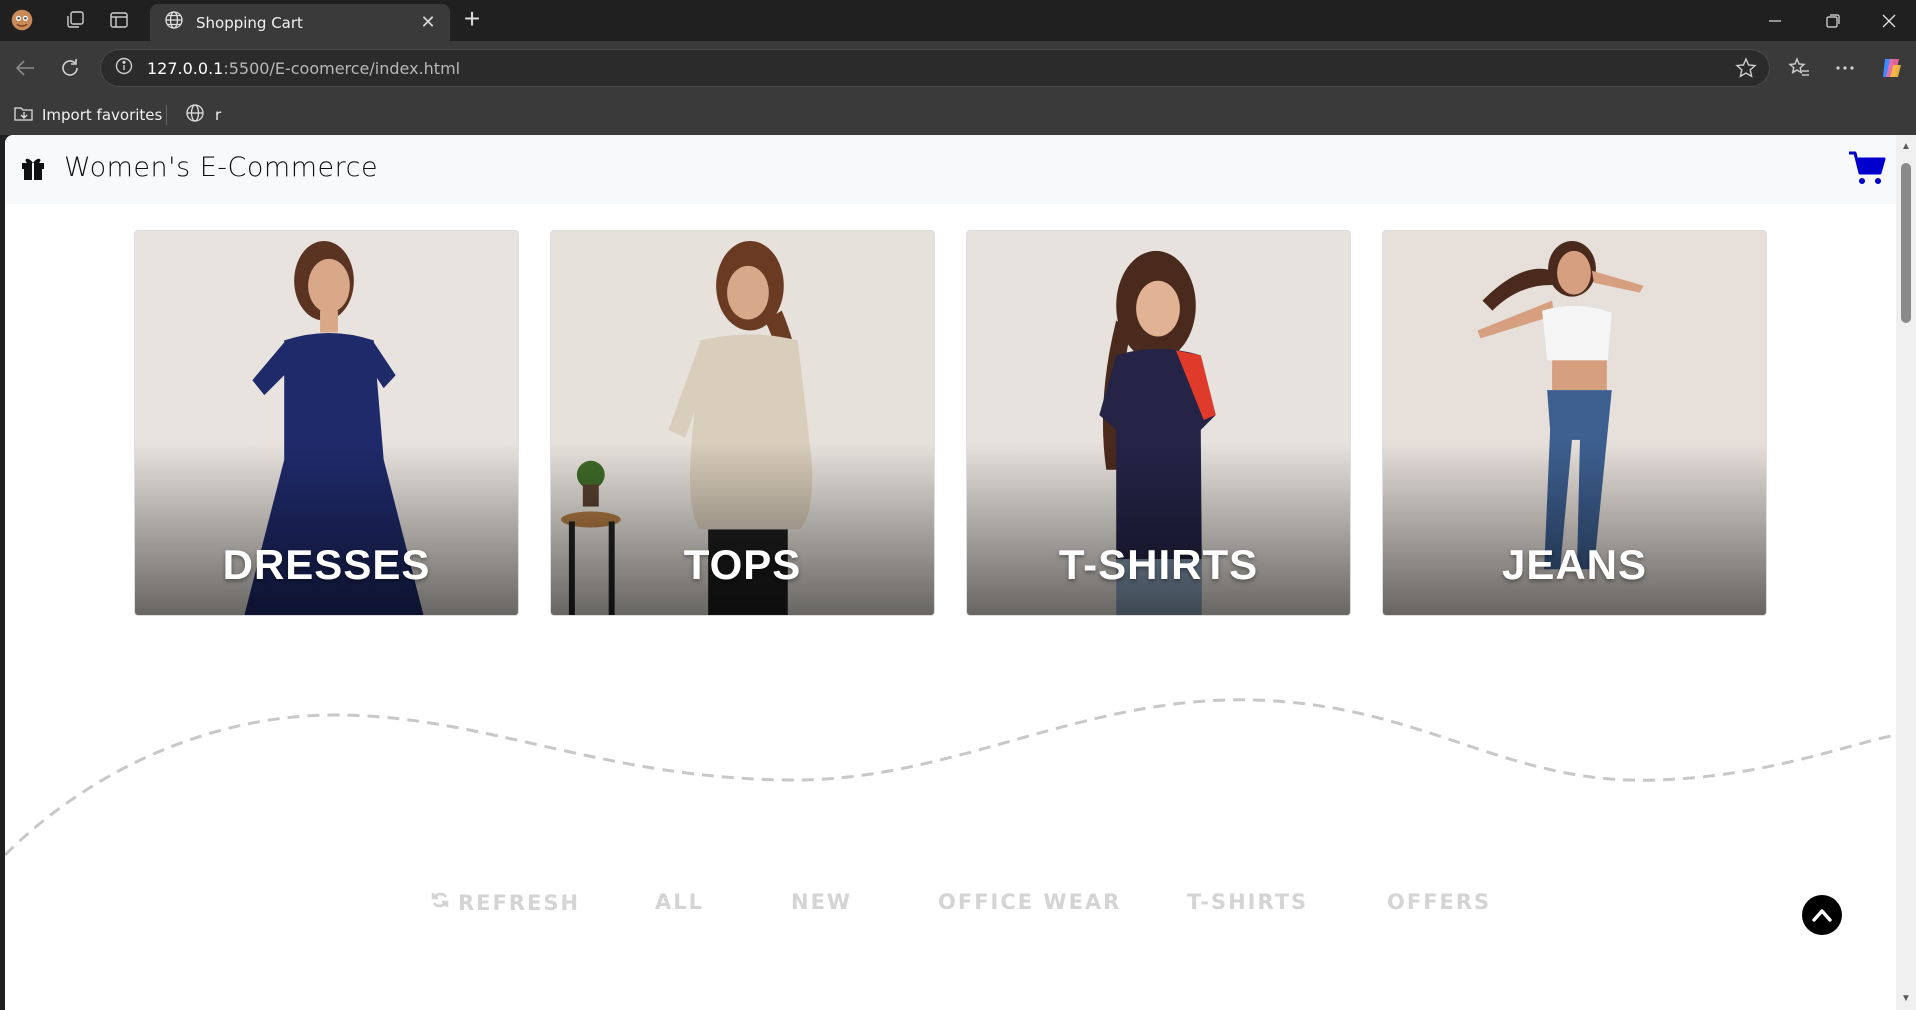 The width and height of the screenshot is (1916, 1010). I want to click on back-to-top-button, so click(1822, 915).